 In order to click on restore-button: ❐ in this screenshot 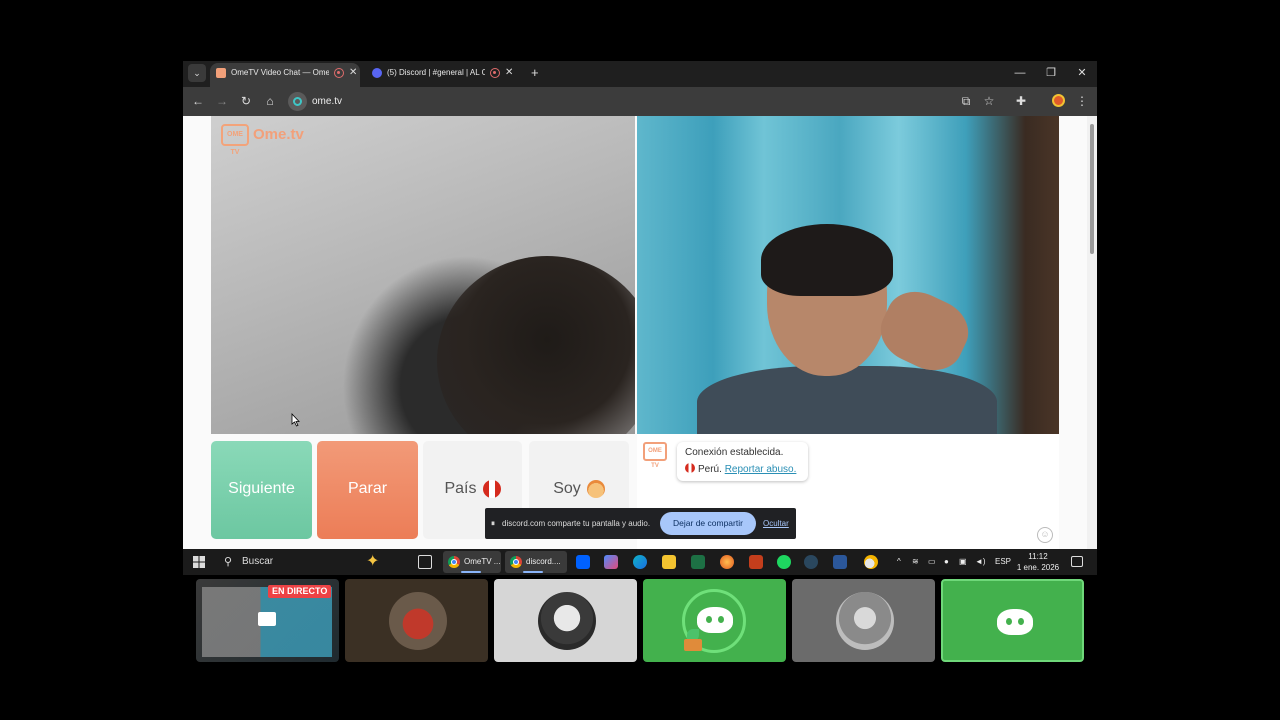, I will do `click(1051, 73)`.